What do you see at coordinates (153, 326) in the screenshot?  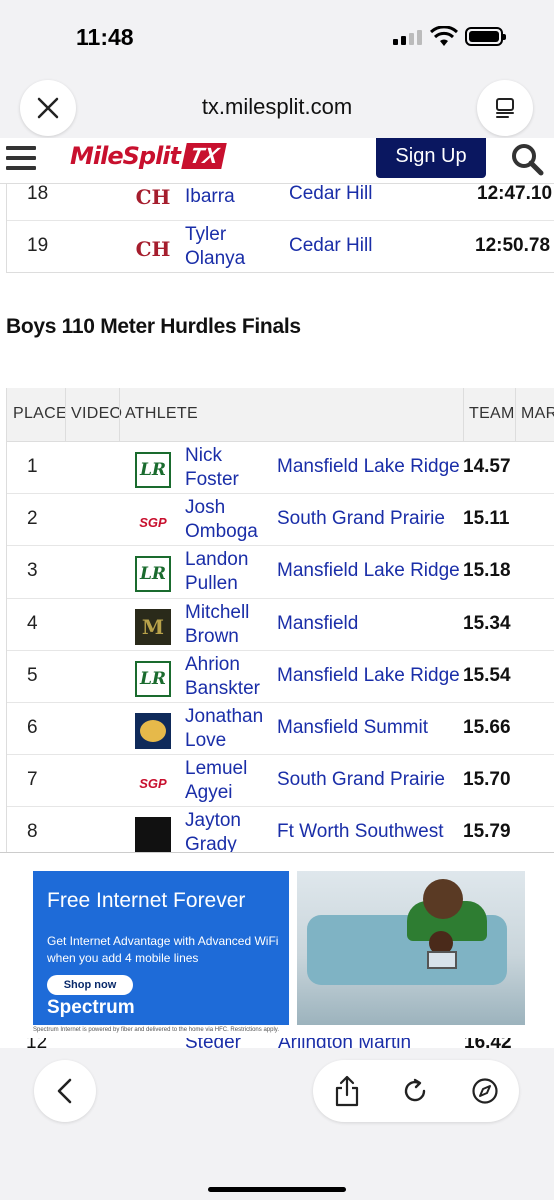 I see `event-title: Boys 110 Meter Hurdles Finals` at bounding box center [153, 326].